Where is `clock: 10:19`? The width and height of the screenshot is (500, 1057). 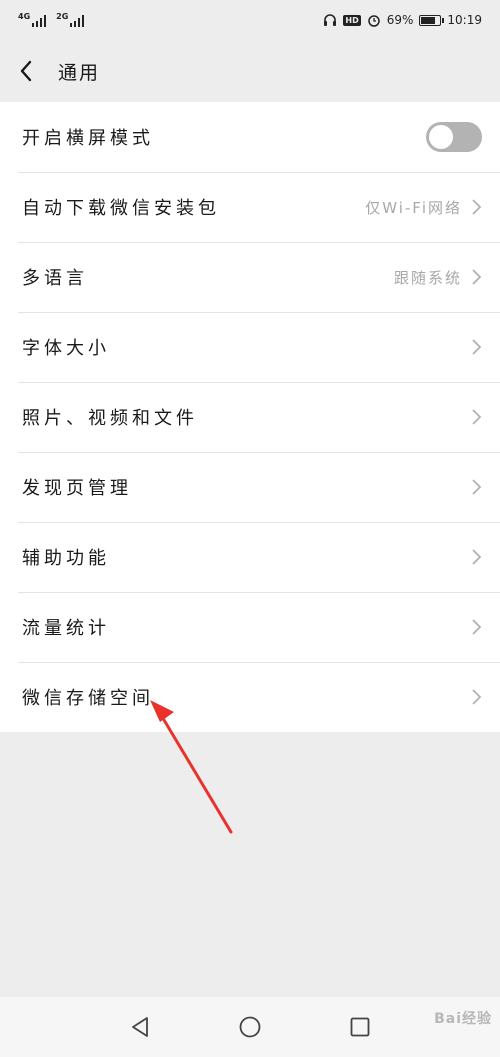
clock: 10:19 is located at coordinates (464, 20).